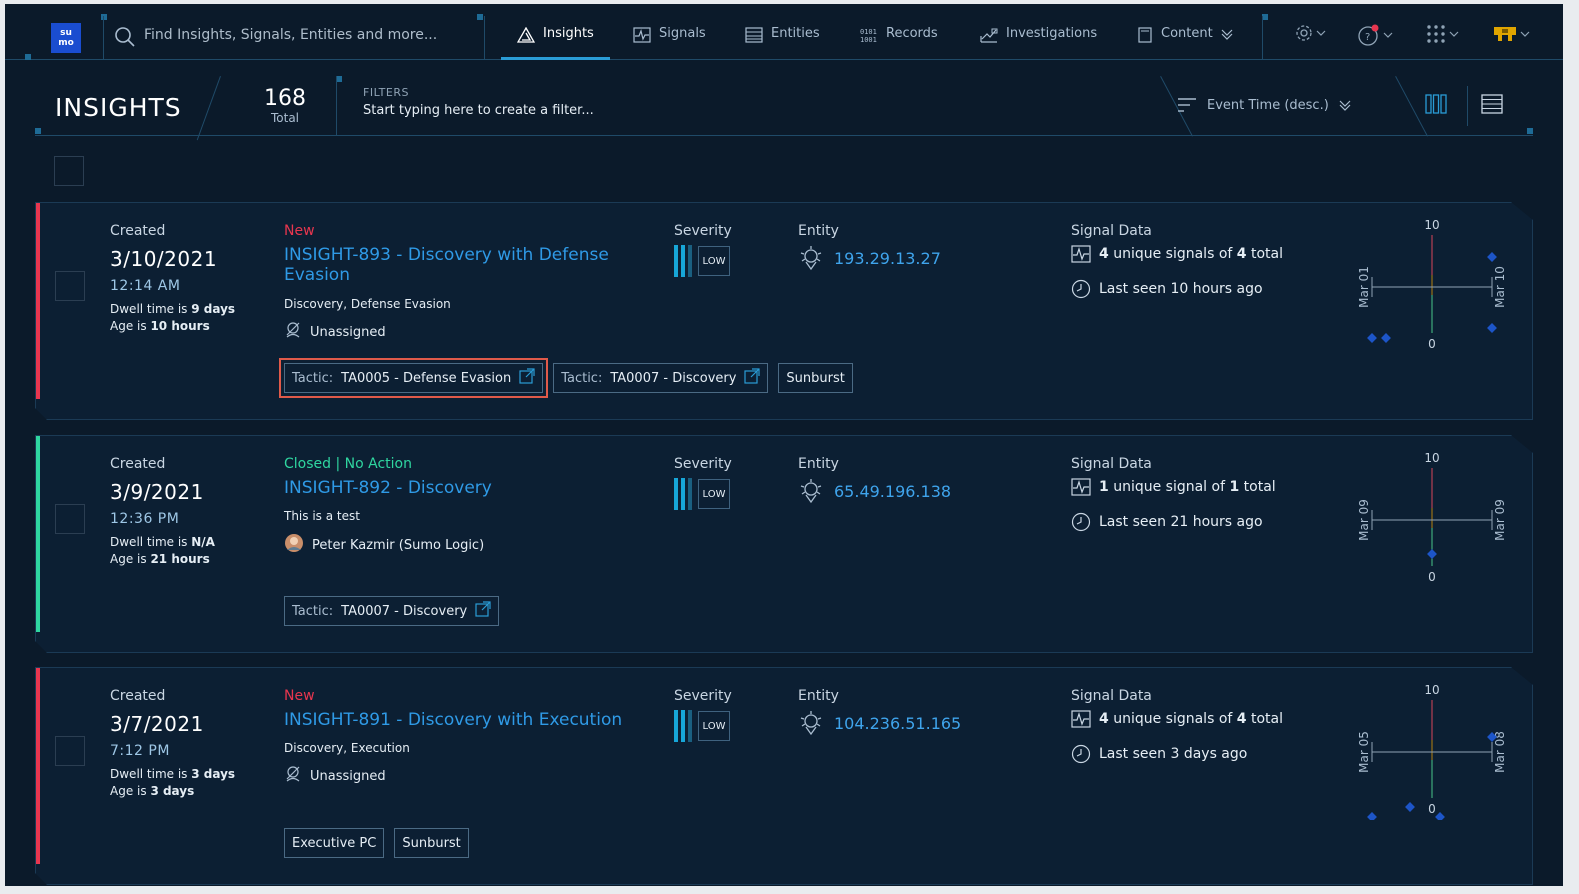 The height and width of the screenshot is (894, 1579). Describe the element at coordinates (151, 542) in the screenshot. I see `dwell-prefix: Dwell time is` at that location.